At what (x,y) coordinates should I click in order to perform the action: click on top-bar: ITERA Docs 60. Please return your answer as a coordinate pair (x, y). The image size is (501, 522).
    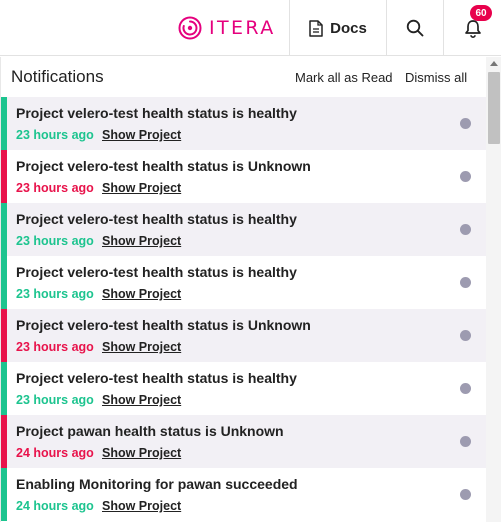
    Looking at the image, I should click on (250, 28).